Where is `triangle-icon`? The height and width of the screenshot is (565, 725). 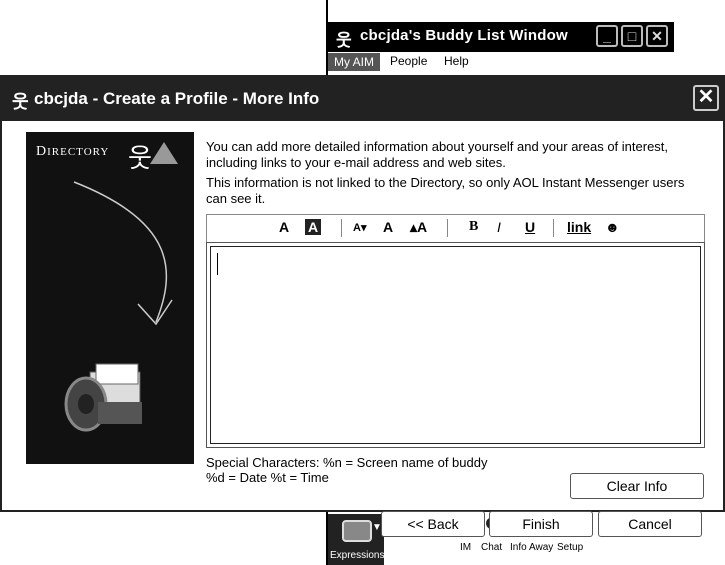
triangle-icon is located at coordinates (164, 153).